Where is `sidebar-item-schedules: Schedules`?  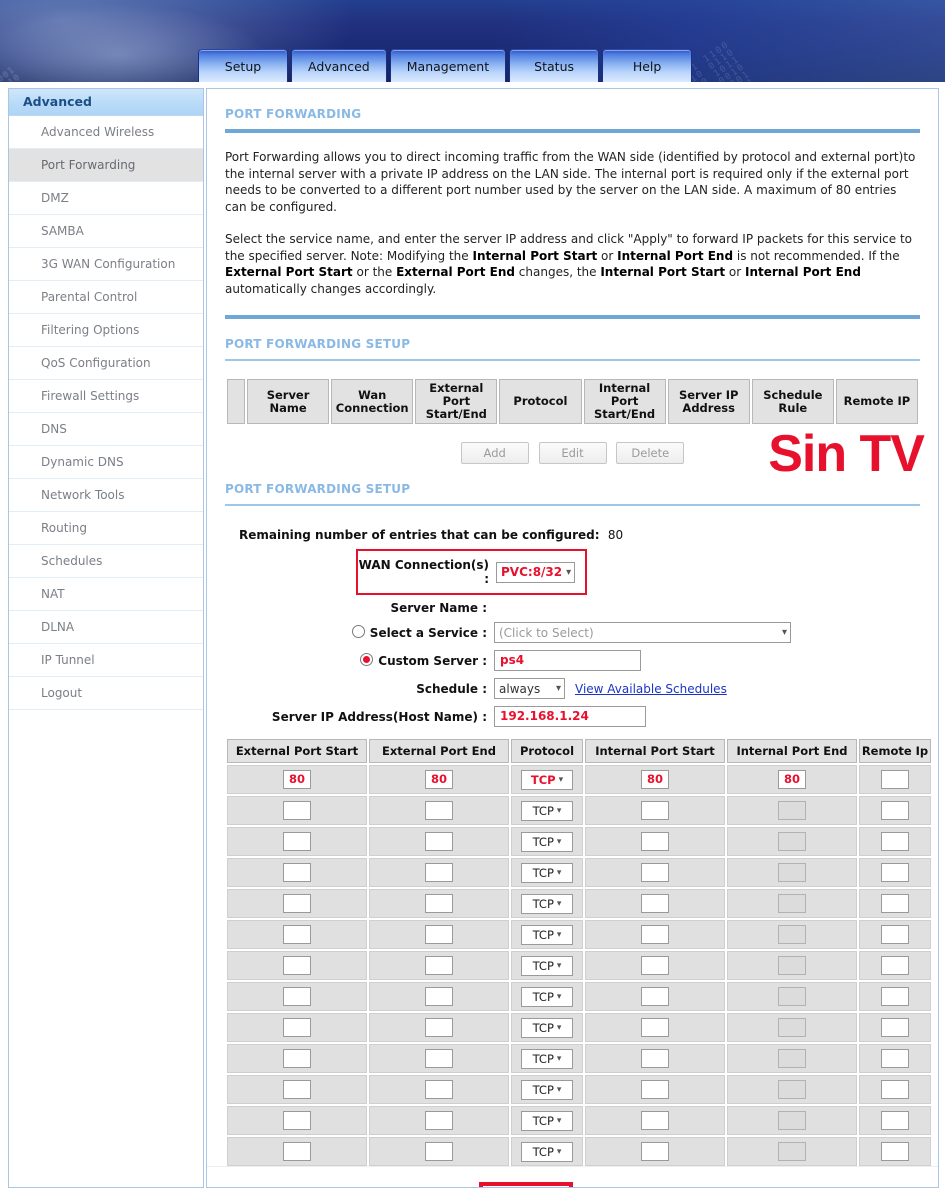
sidebar-item-schedules: Schedules is located at coordinates (106, 561).